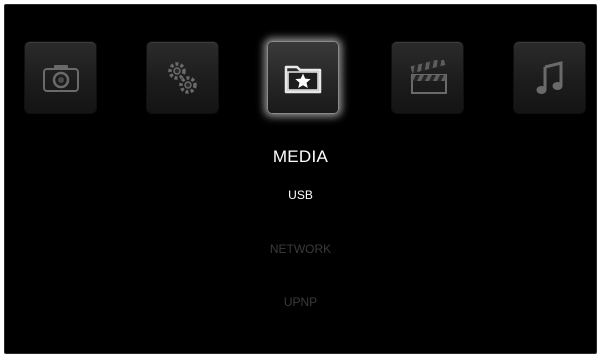 Image resolution: width=601 pixels, height=358 pixels. I want to click on camera-icon, so click(61, 78).